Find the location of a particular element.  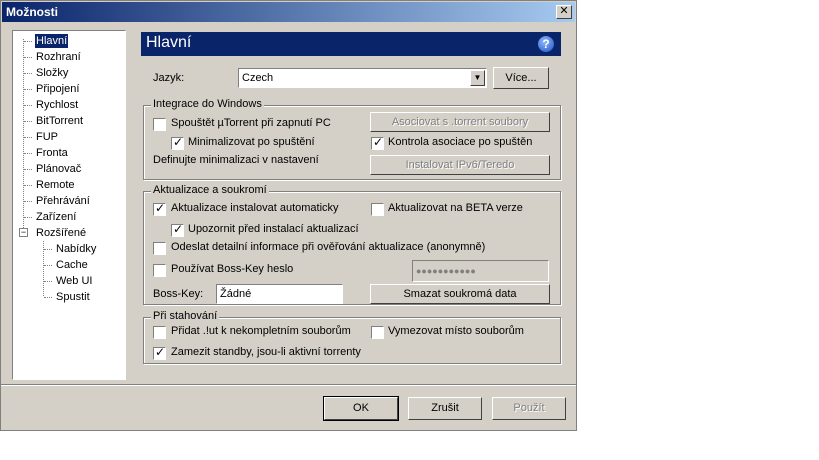

boss-key-password-checkbox is located at coordinates (159, 270).